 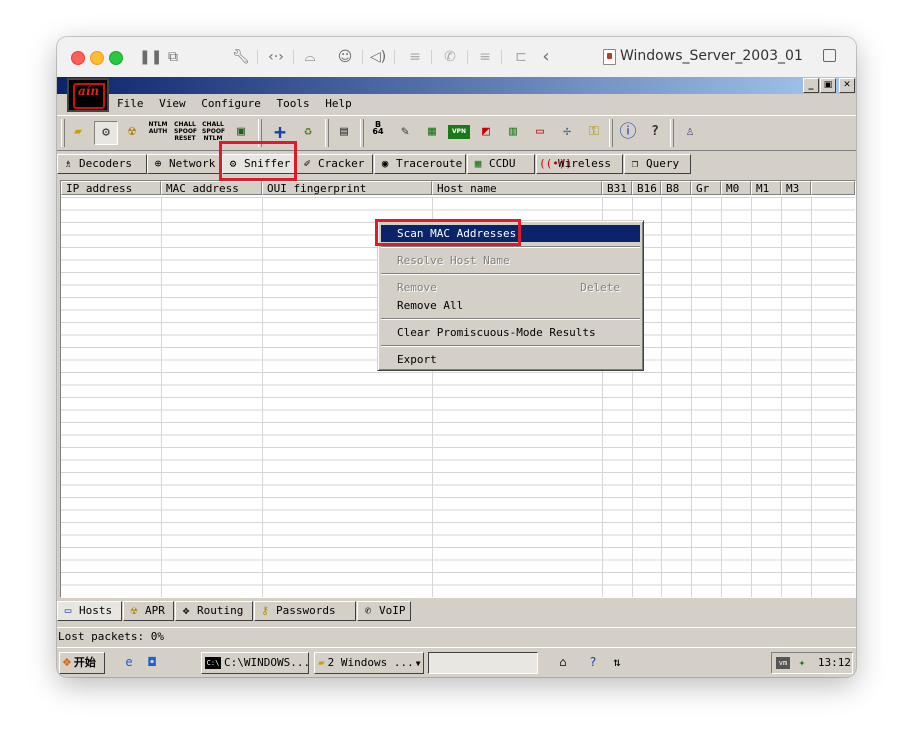 What do you see at coordinates (89, 611) in the screenshot?
I see `tab-hosts: ▭ Hosts` at bounding box center [89, 611].